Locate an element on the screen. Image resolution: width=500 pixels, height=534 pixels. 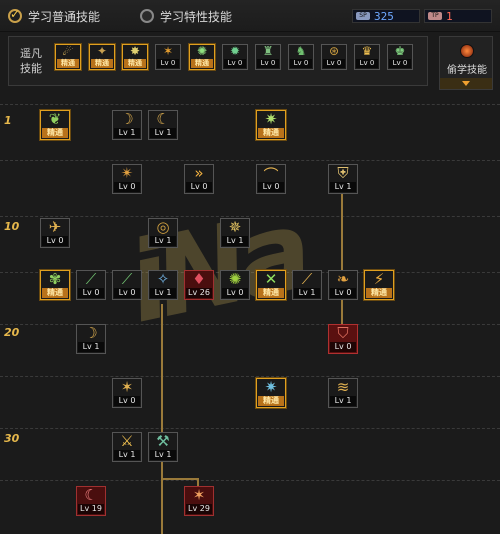
skill-slot: ✹ Lv 0 is located at coordinates (235, 57).